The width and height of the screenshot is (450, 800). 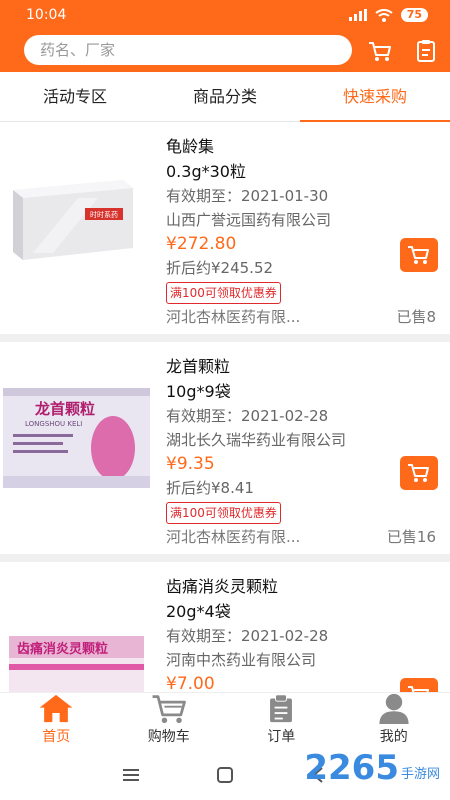 What do you see at coordinates (169, 709) in the screenshot?
I see `shopping-cart-icon` at bounding box center [169, 709].